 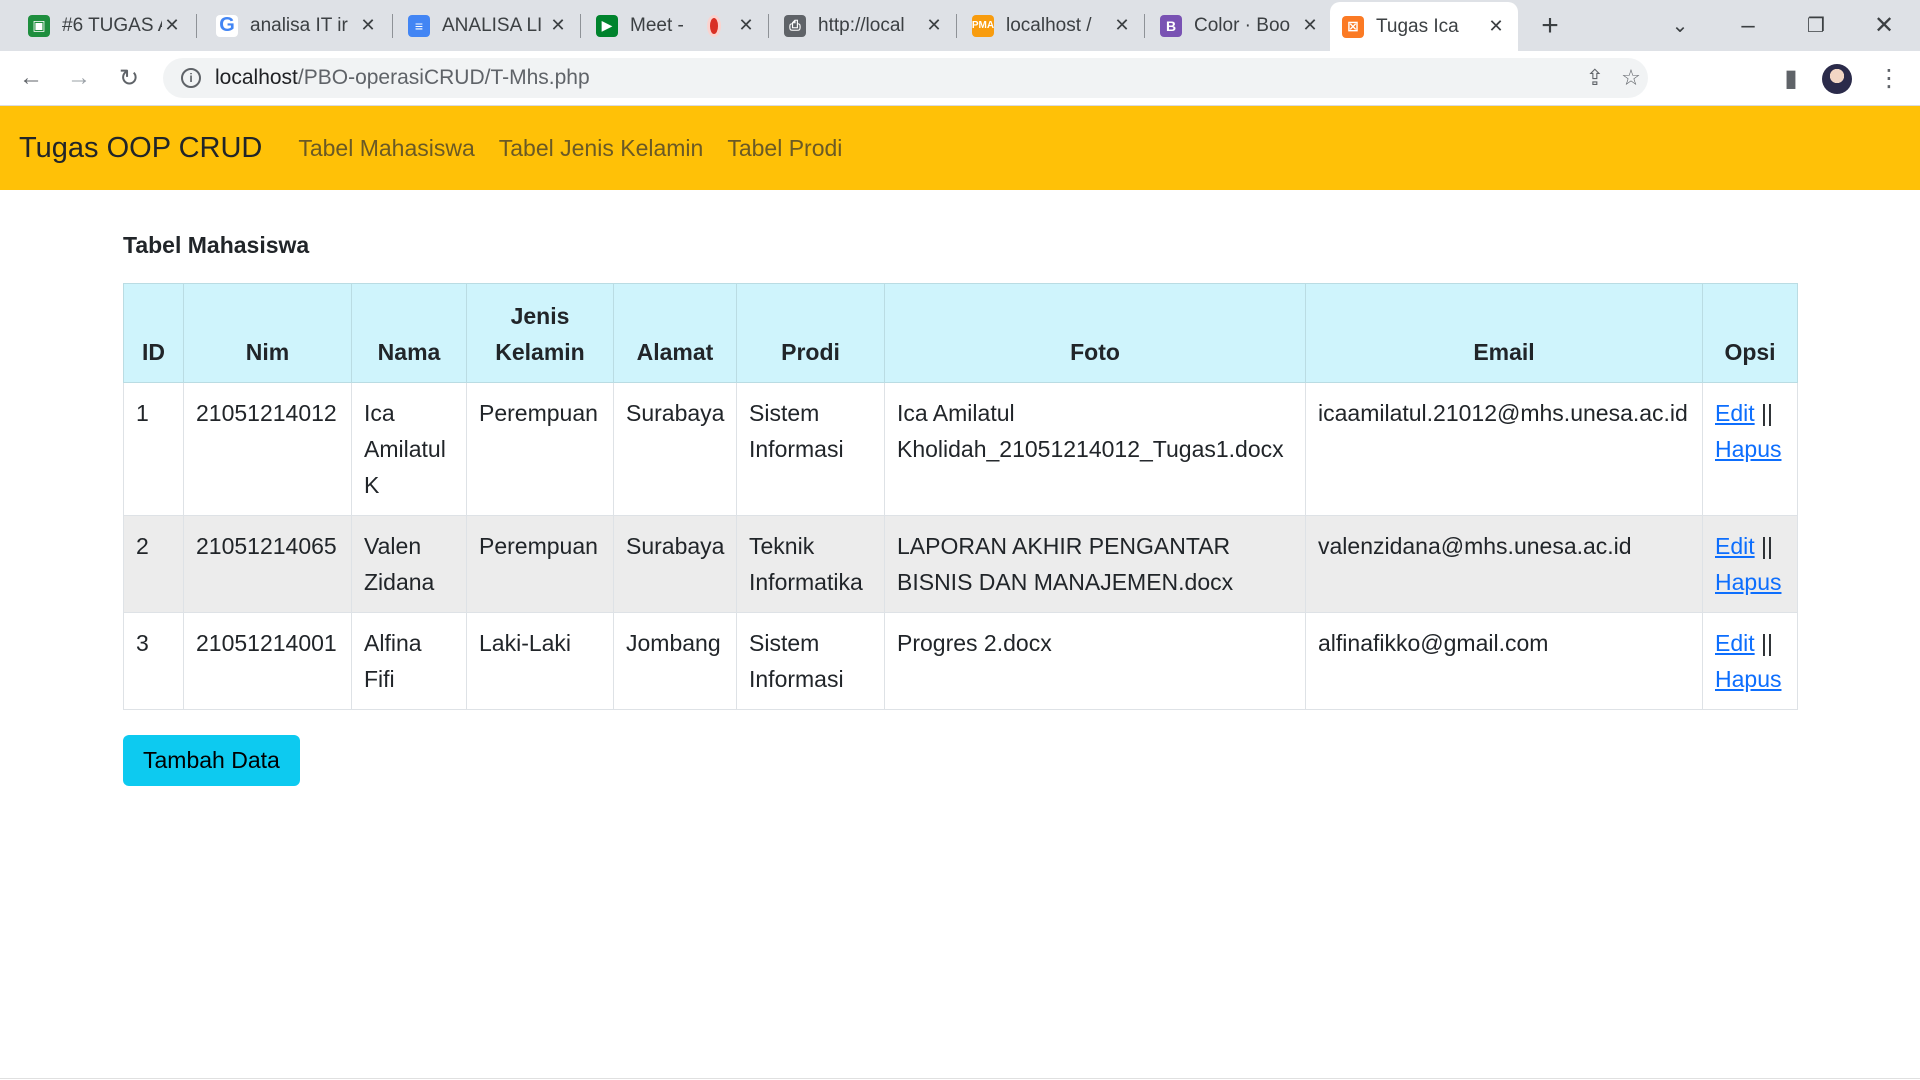 What do you see at coordinates (31, 78) in the screenshot?
I see `back-button: ←` at bounding box center [31, 78].